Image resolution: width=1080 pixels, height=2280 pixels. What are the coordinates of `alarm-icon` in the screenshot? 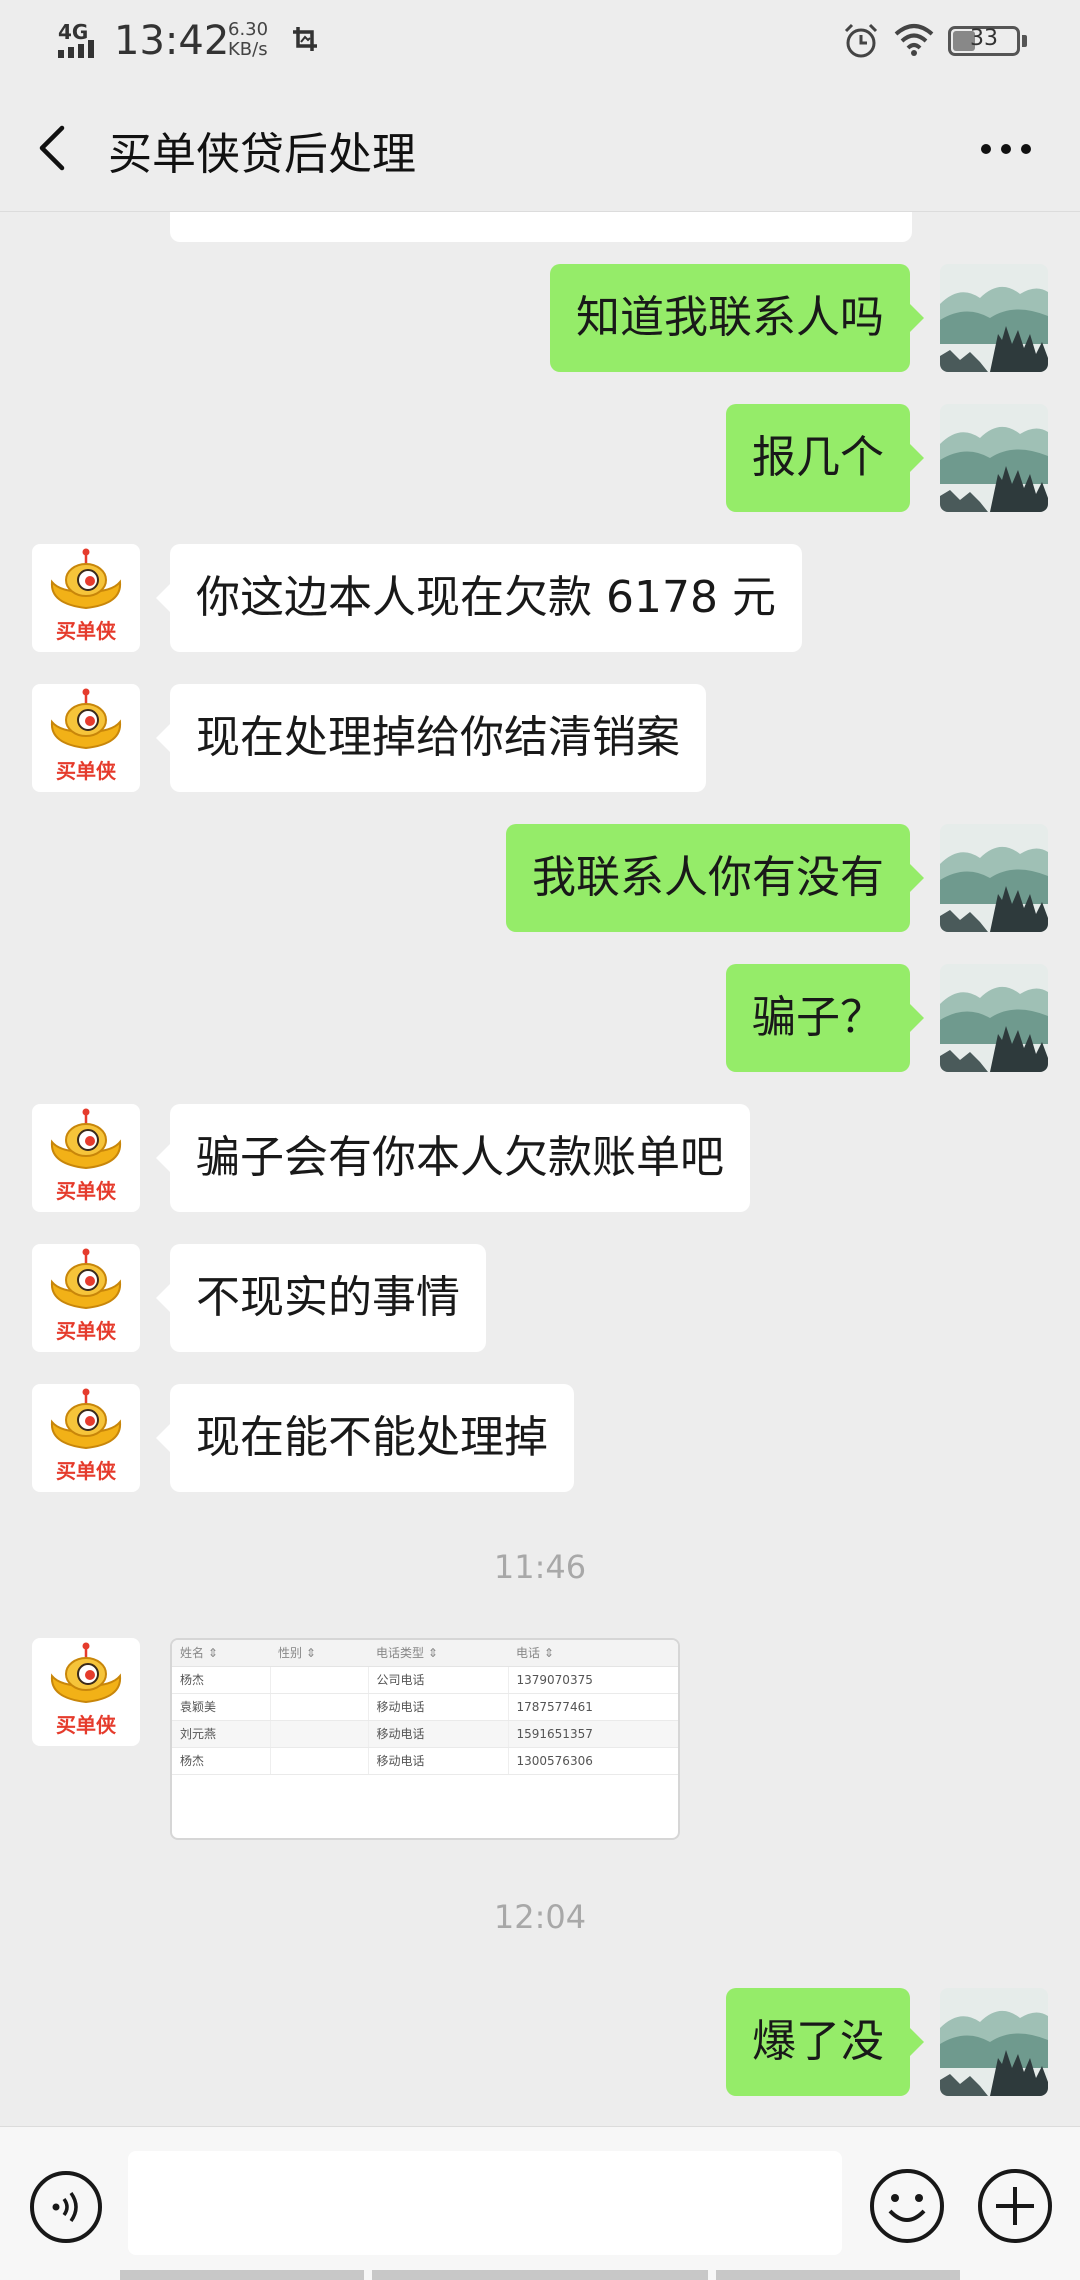 It's located at (861, 40).